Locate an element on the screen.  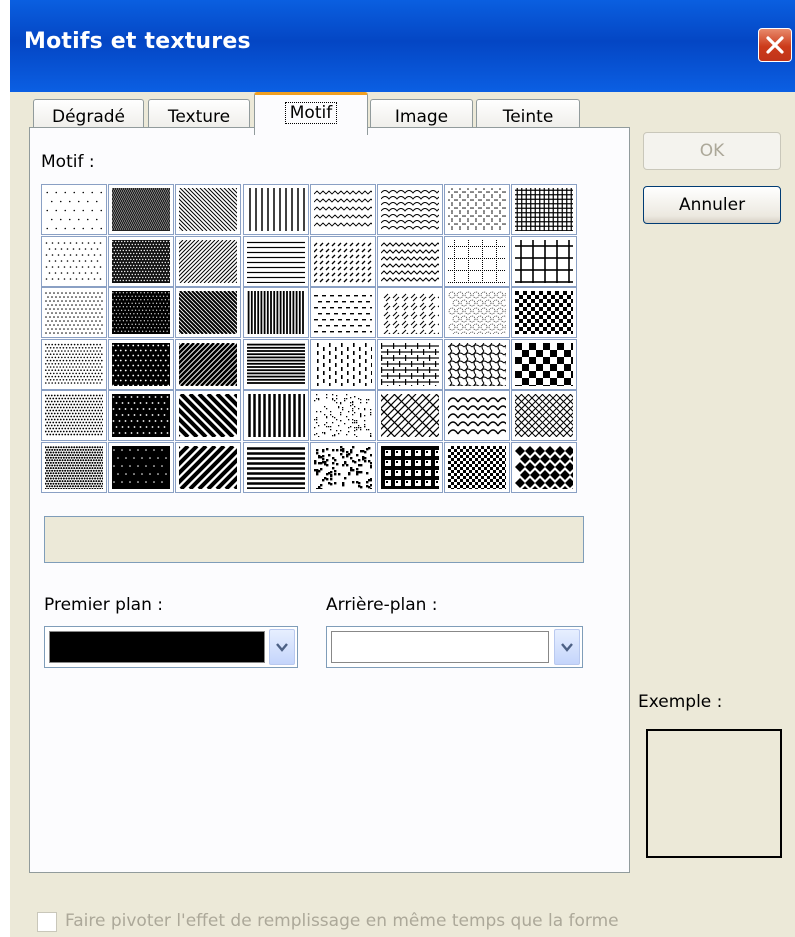
pattern-narrow-horizontal is located at coordinates (275, 467).